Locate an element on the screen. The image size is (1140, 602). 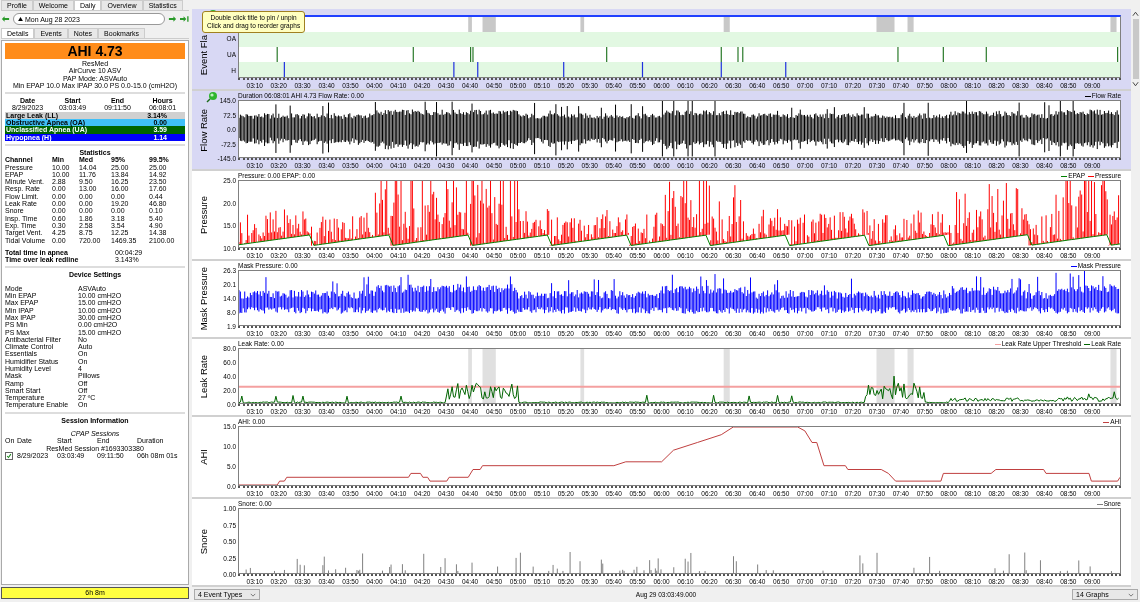
axis-title: Pressure is located at coordinates (203, 215).